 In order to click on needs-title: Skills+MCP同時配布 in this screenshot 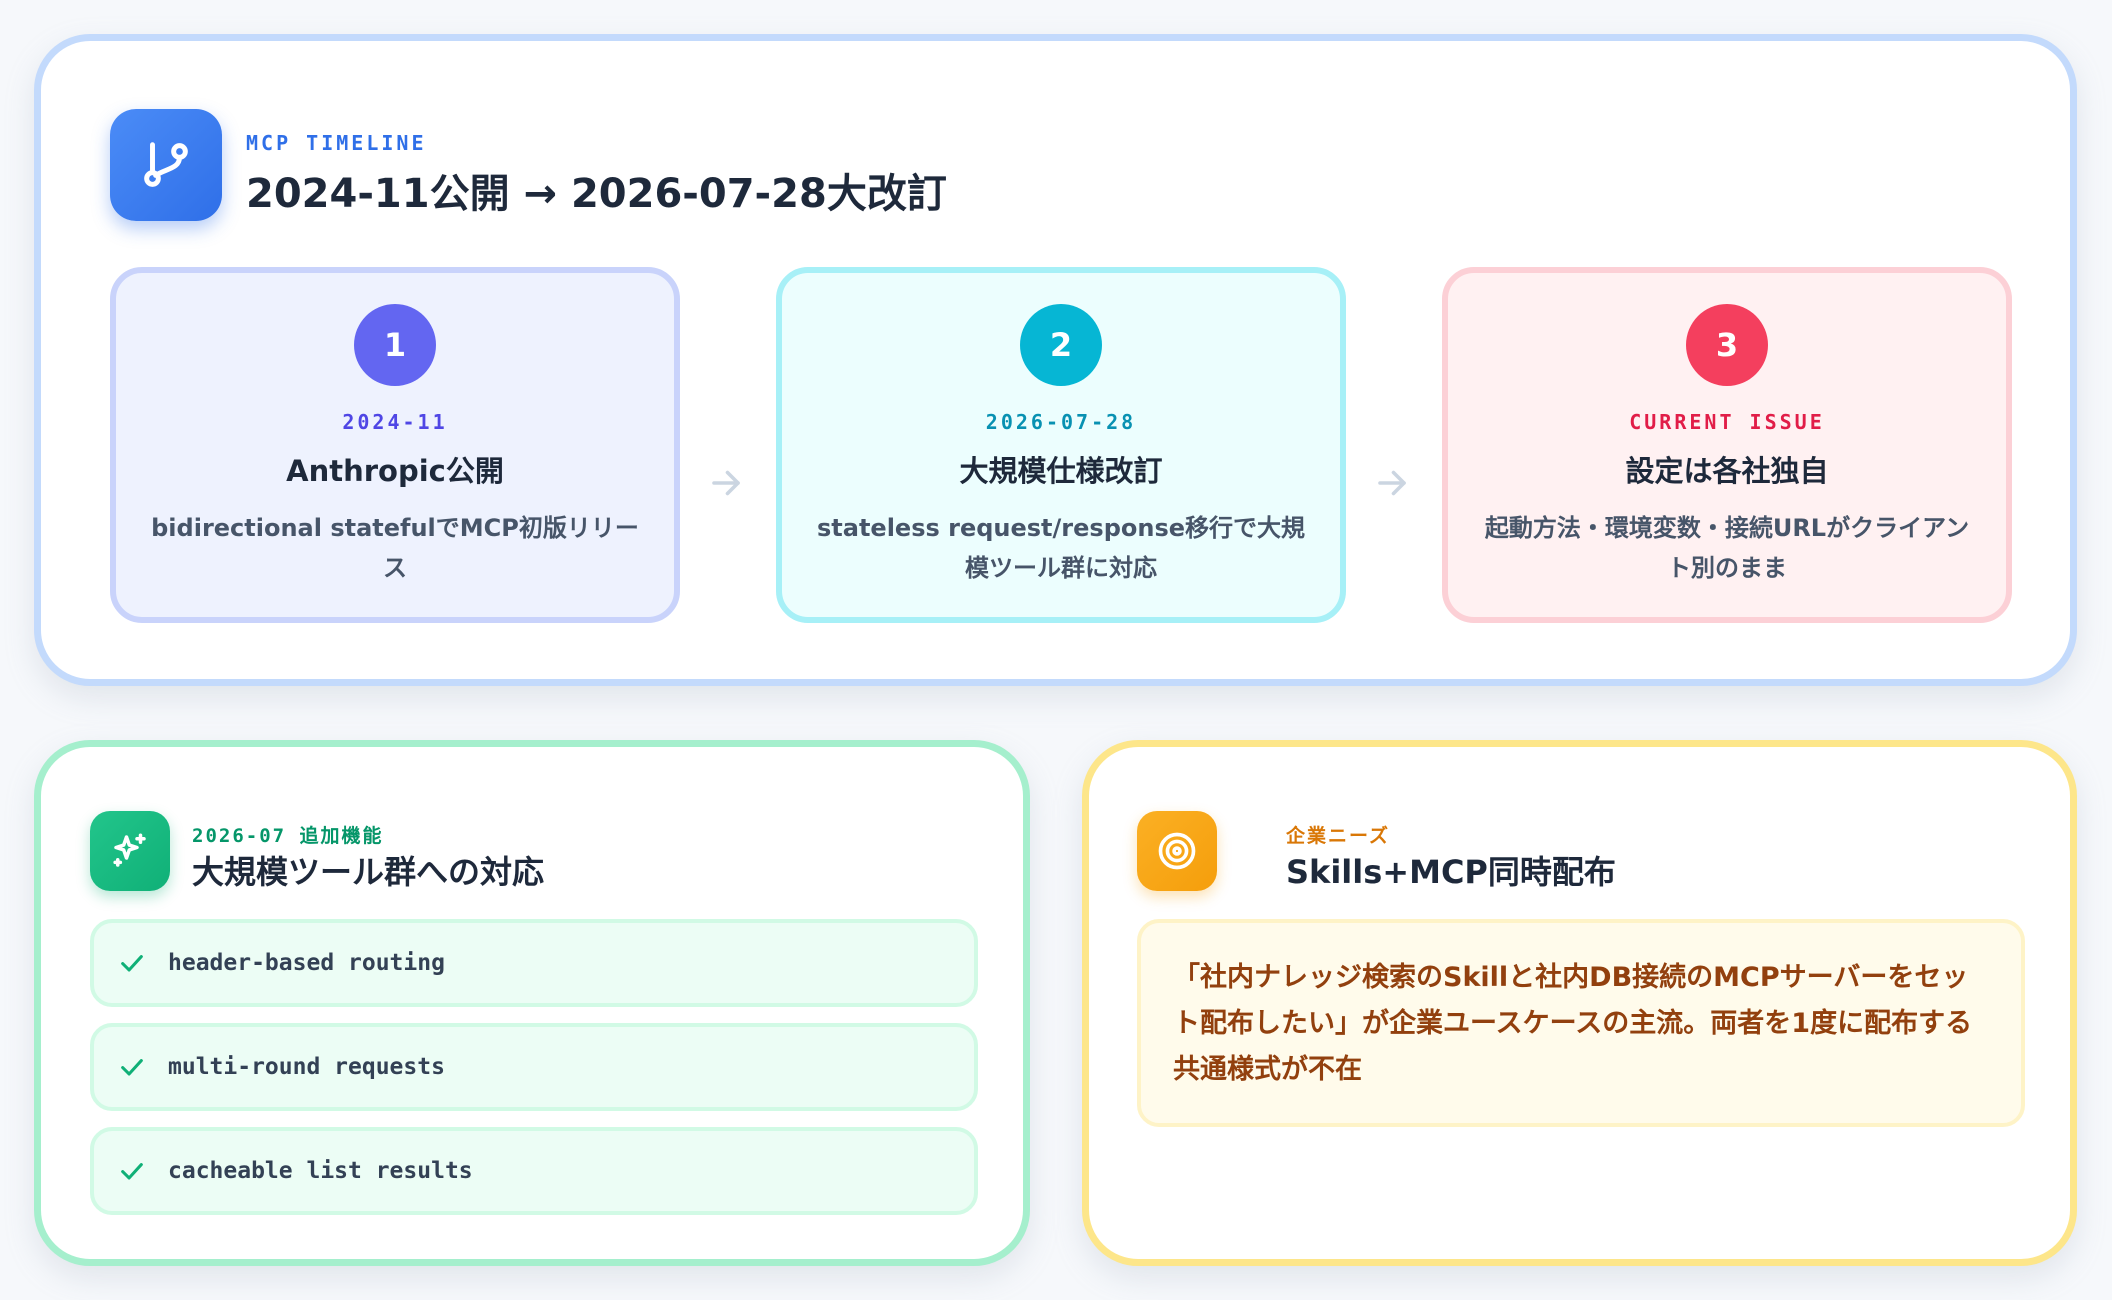, I will do `click(1451, 872)`.